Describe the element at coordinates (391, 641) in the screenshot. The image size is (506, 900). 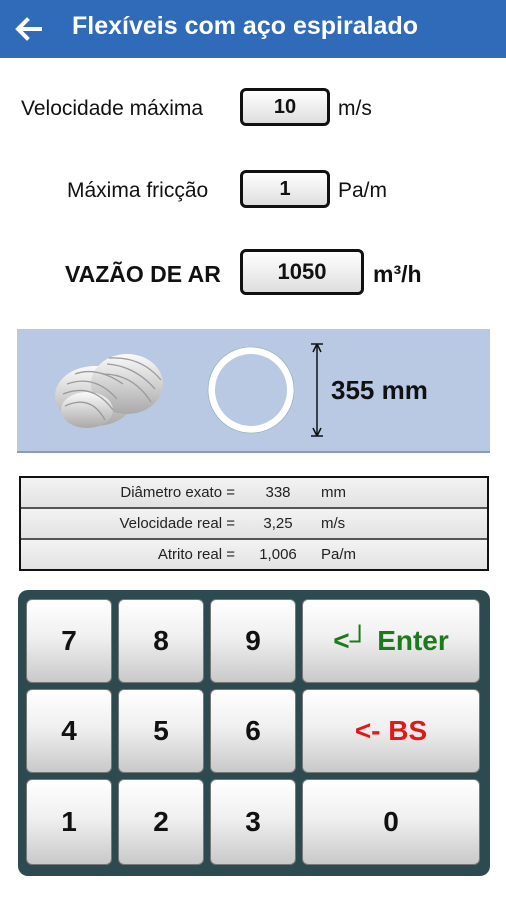
I see `enter-button: <┘ Enter` at that location.